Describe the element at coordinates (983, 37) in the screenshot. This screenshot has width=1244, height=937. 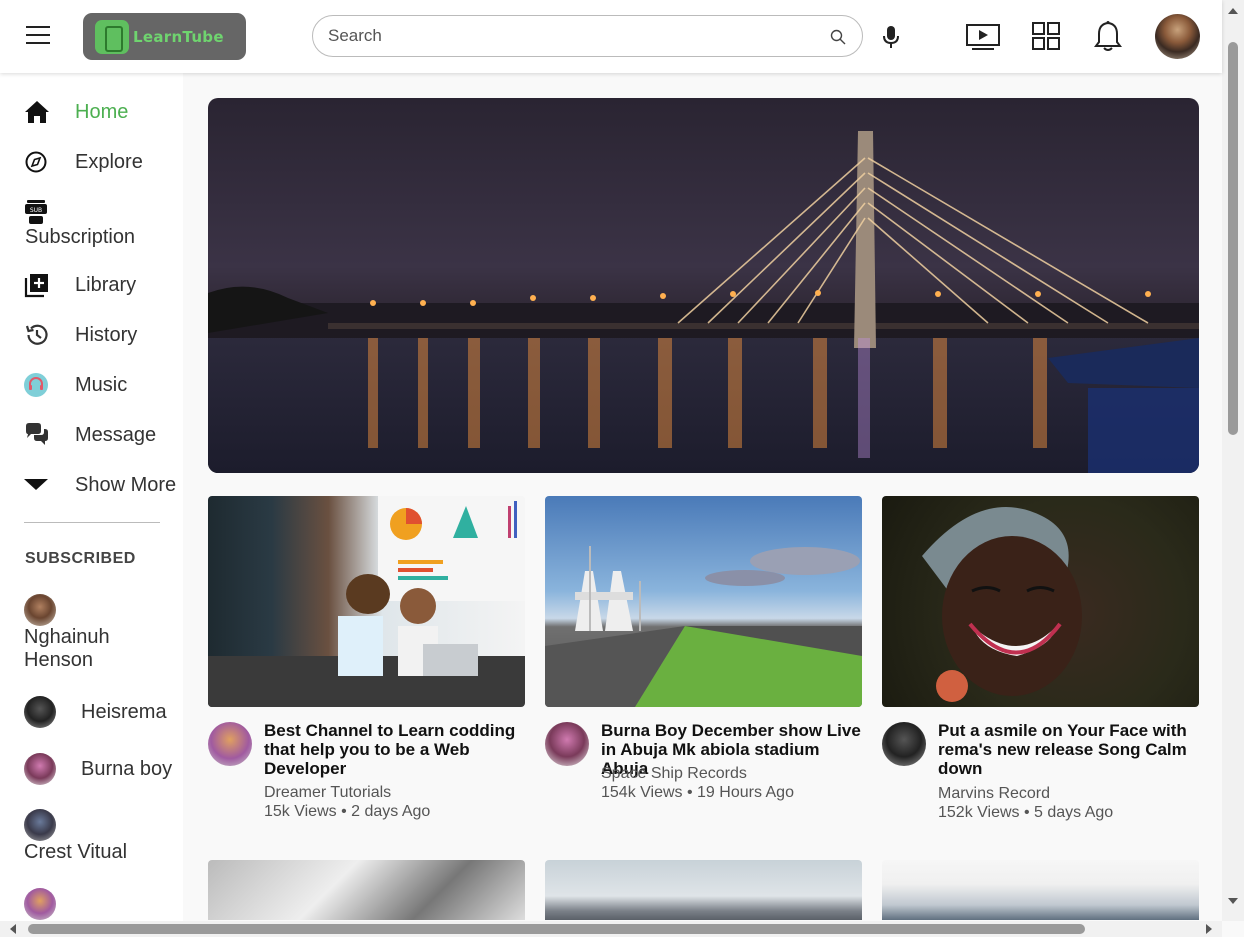
I see `video-play-icon` at that location.